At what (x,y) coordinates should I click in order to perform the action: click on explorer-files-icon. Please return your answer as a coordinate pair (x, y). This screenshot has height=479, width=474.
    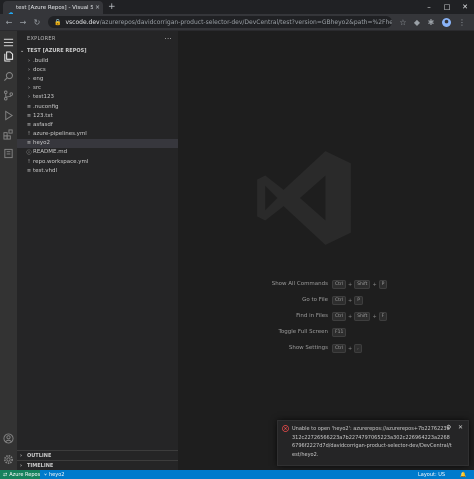
    Looking at the image, I should click on (8, 56).